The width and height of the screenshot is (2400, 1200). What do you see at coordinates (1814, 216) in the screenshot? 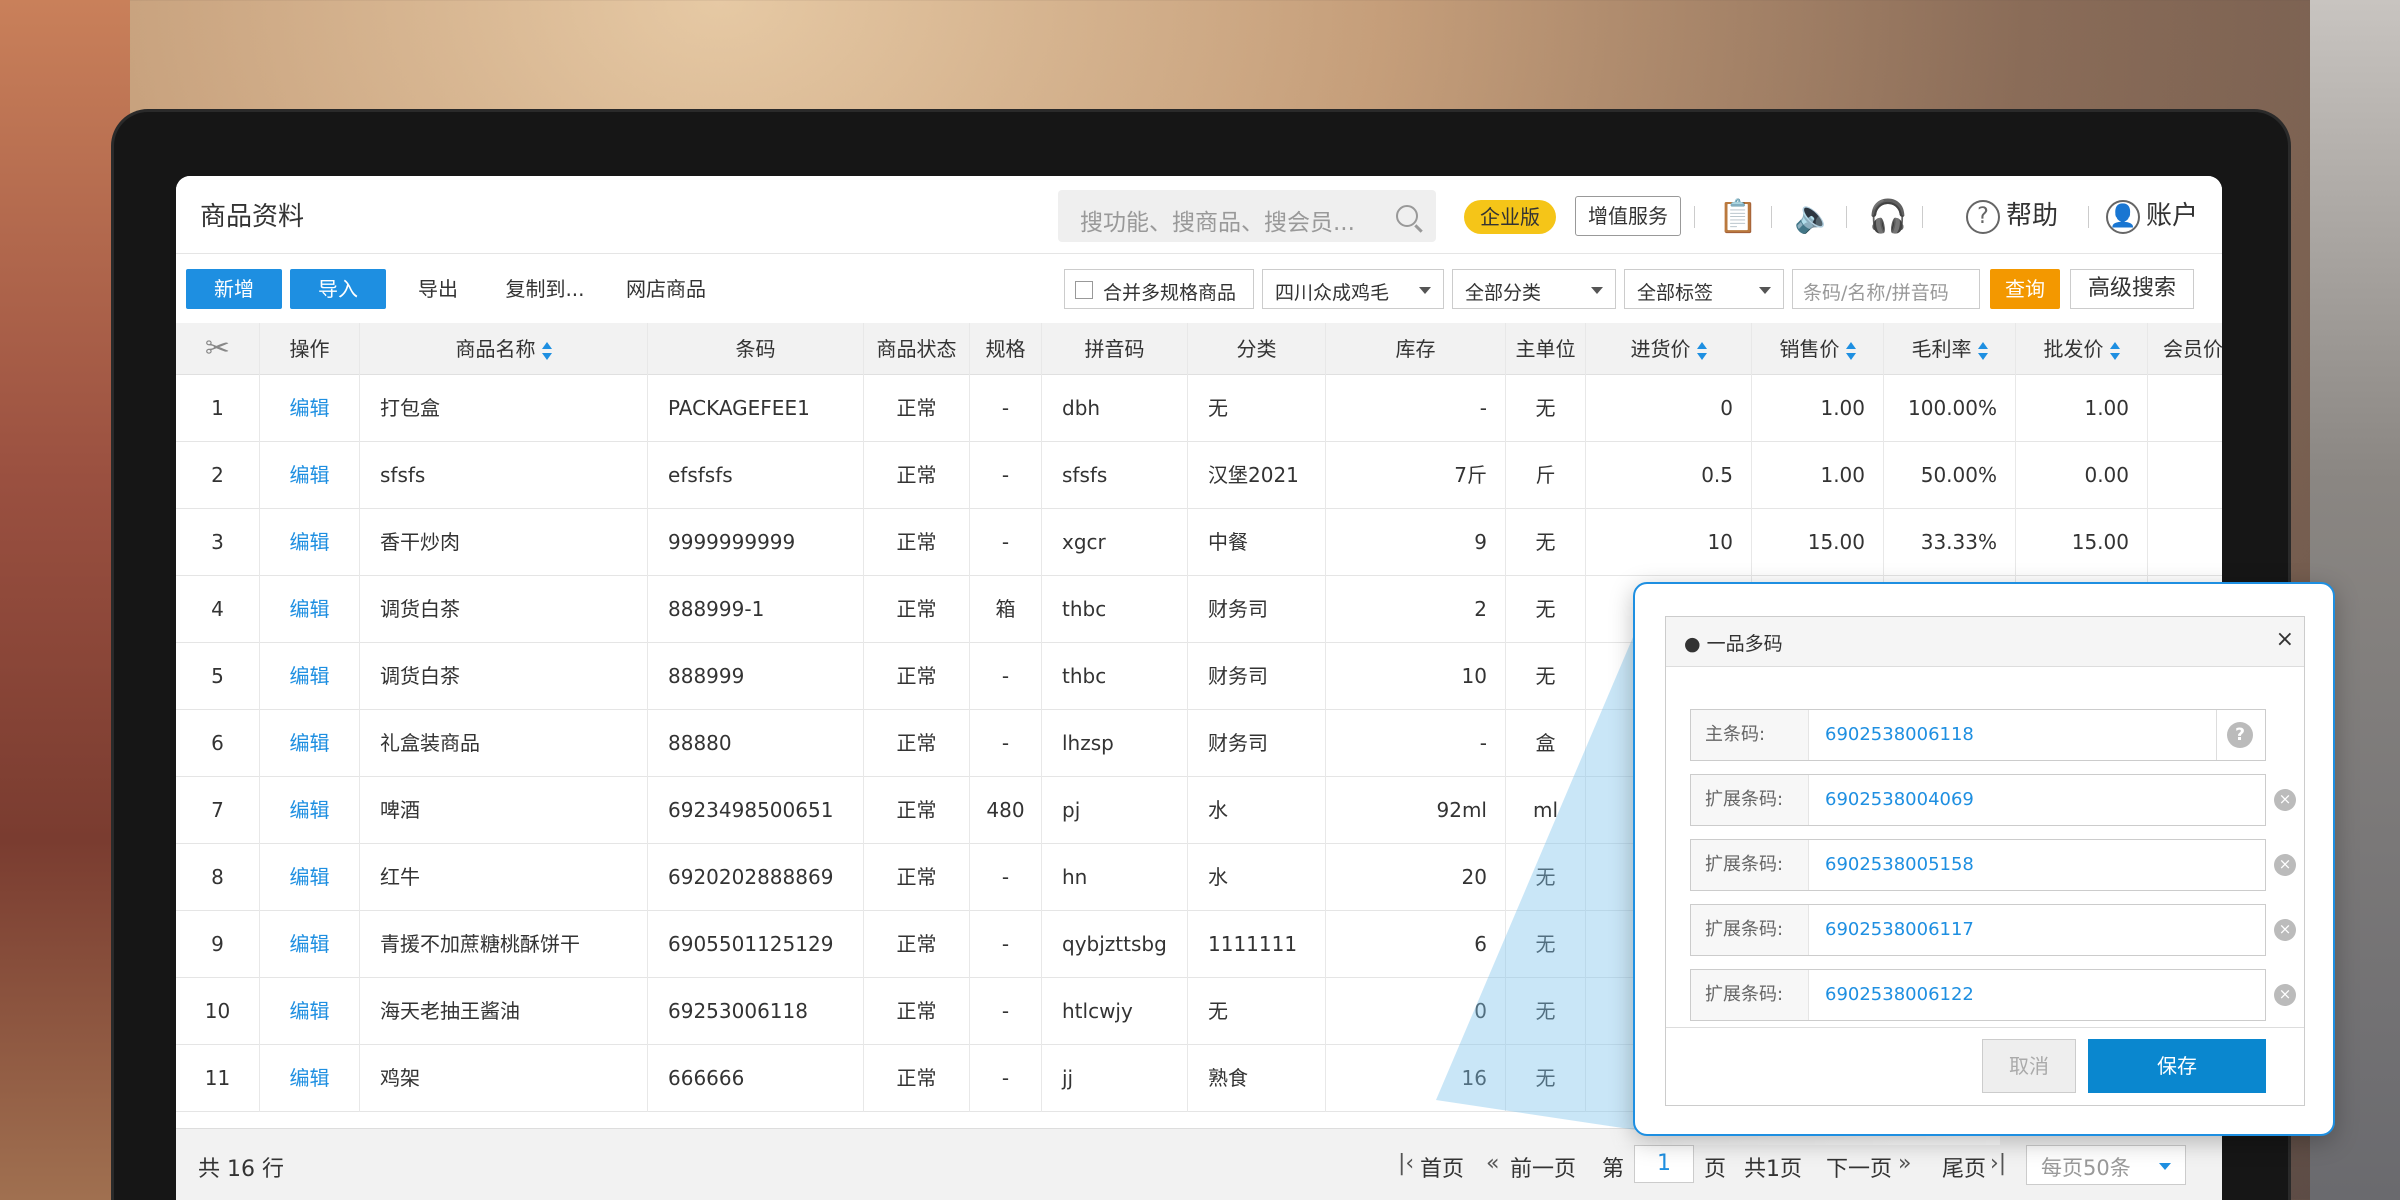
I see `speaker-icon: 🔈` at bounding box center [1814, 216].